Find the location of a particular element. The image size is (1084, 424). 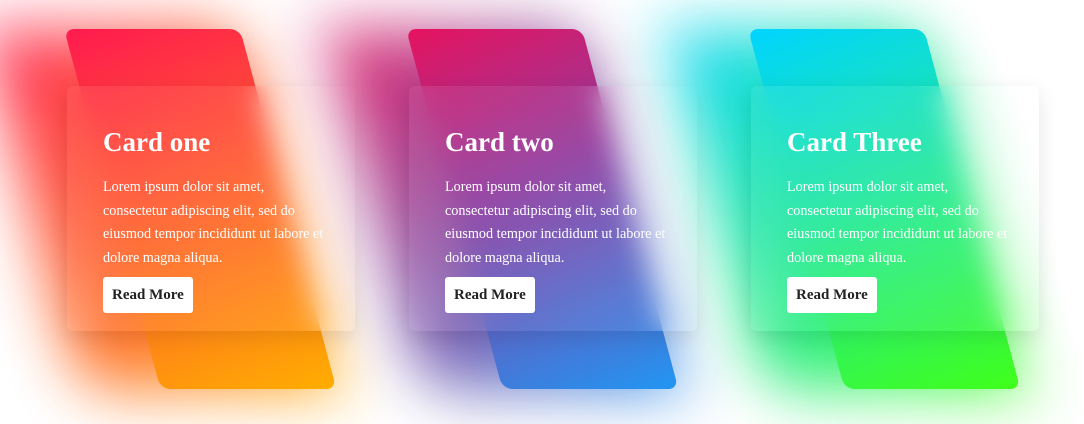

card-title: Card one is located at coordinates (157, 142).